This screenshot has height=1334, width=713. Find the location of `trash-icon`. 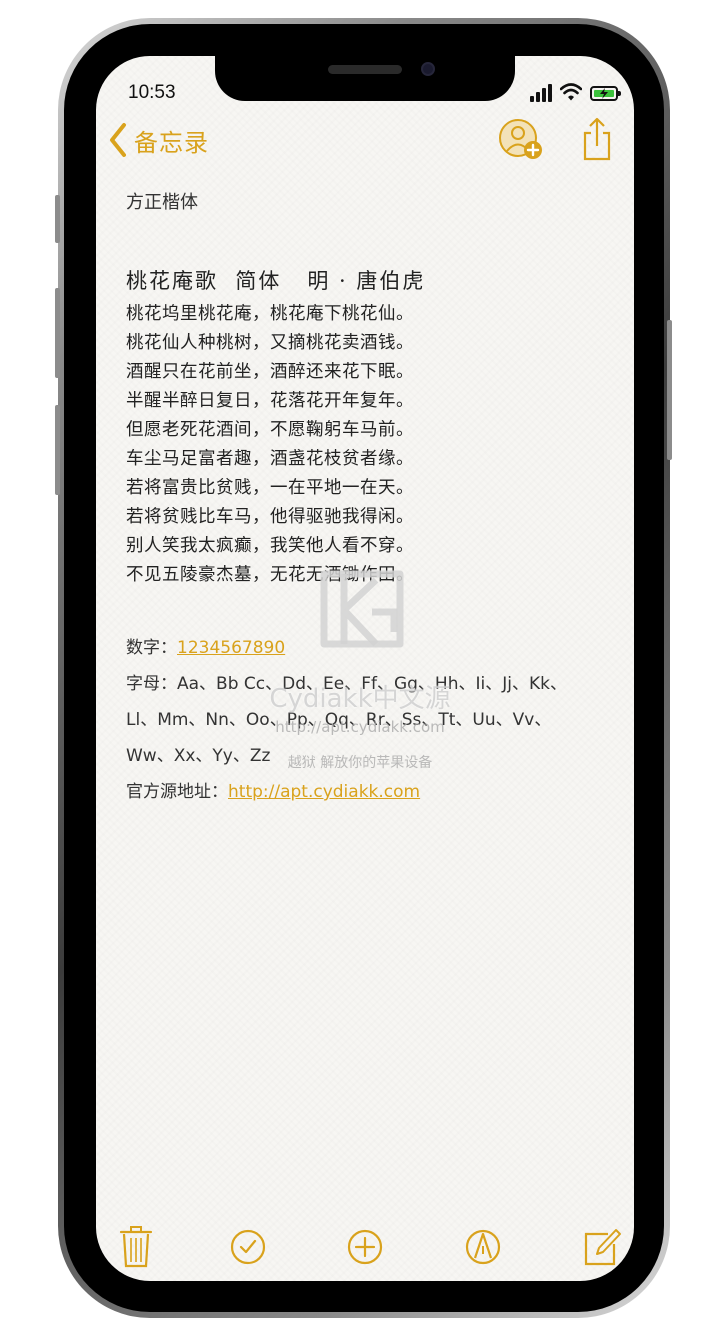

trash-icon is located at coordinates (136, 1247).